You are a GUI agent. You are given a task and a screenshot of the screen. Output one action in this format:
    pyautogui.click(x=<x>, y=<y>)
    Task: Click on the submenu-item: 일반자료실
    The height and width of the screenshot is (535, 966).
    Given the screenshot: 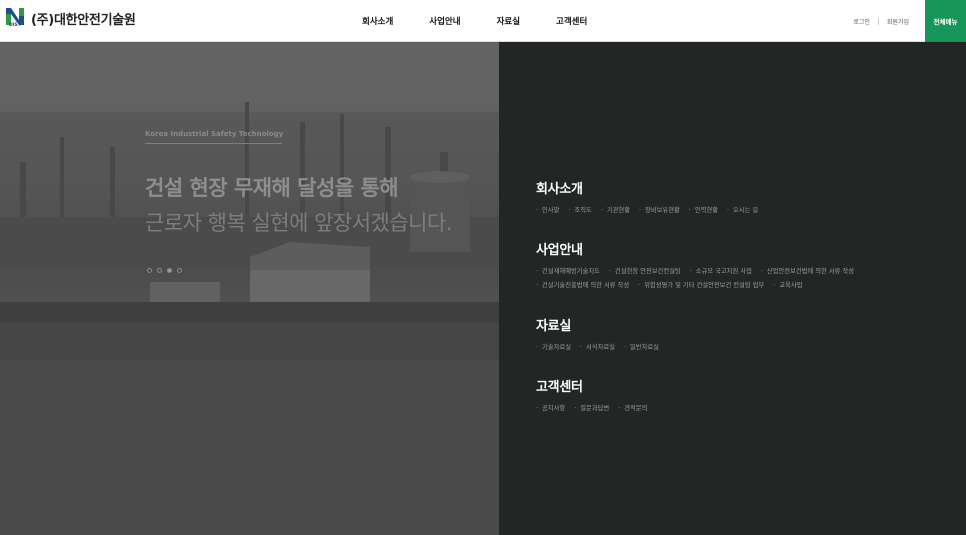 What is the action you would take?
    pyautogui.click(x=641, y=347)
    